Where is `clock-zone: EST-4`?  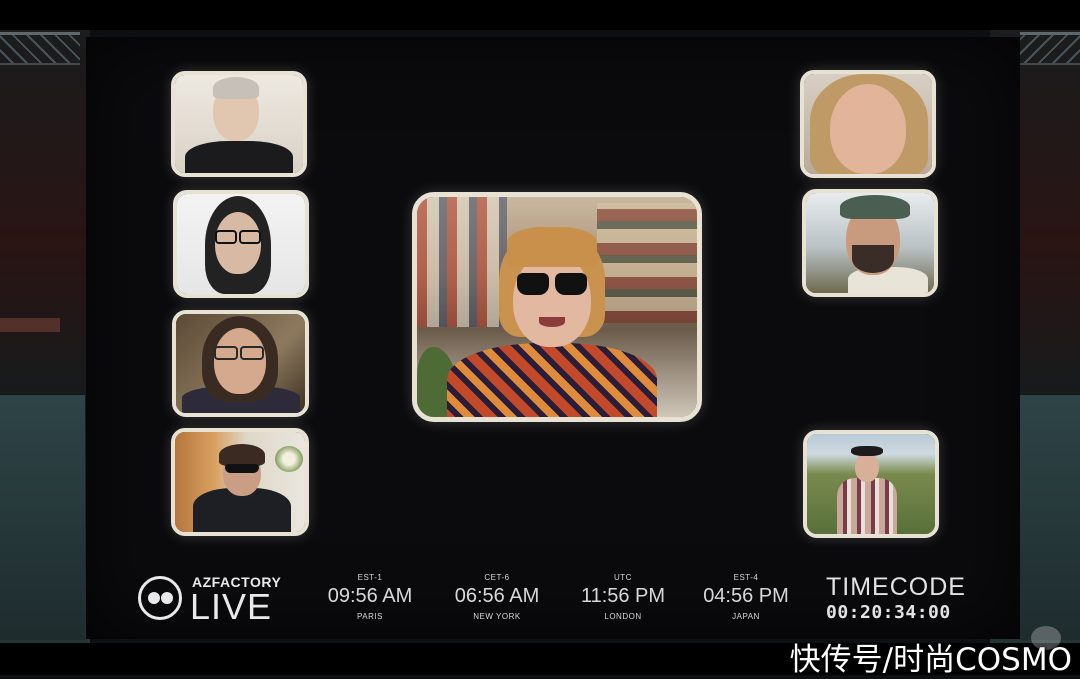 clock-zone: EST-4 is located at coordinates (746, 577).